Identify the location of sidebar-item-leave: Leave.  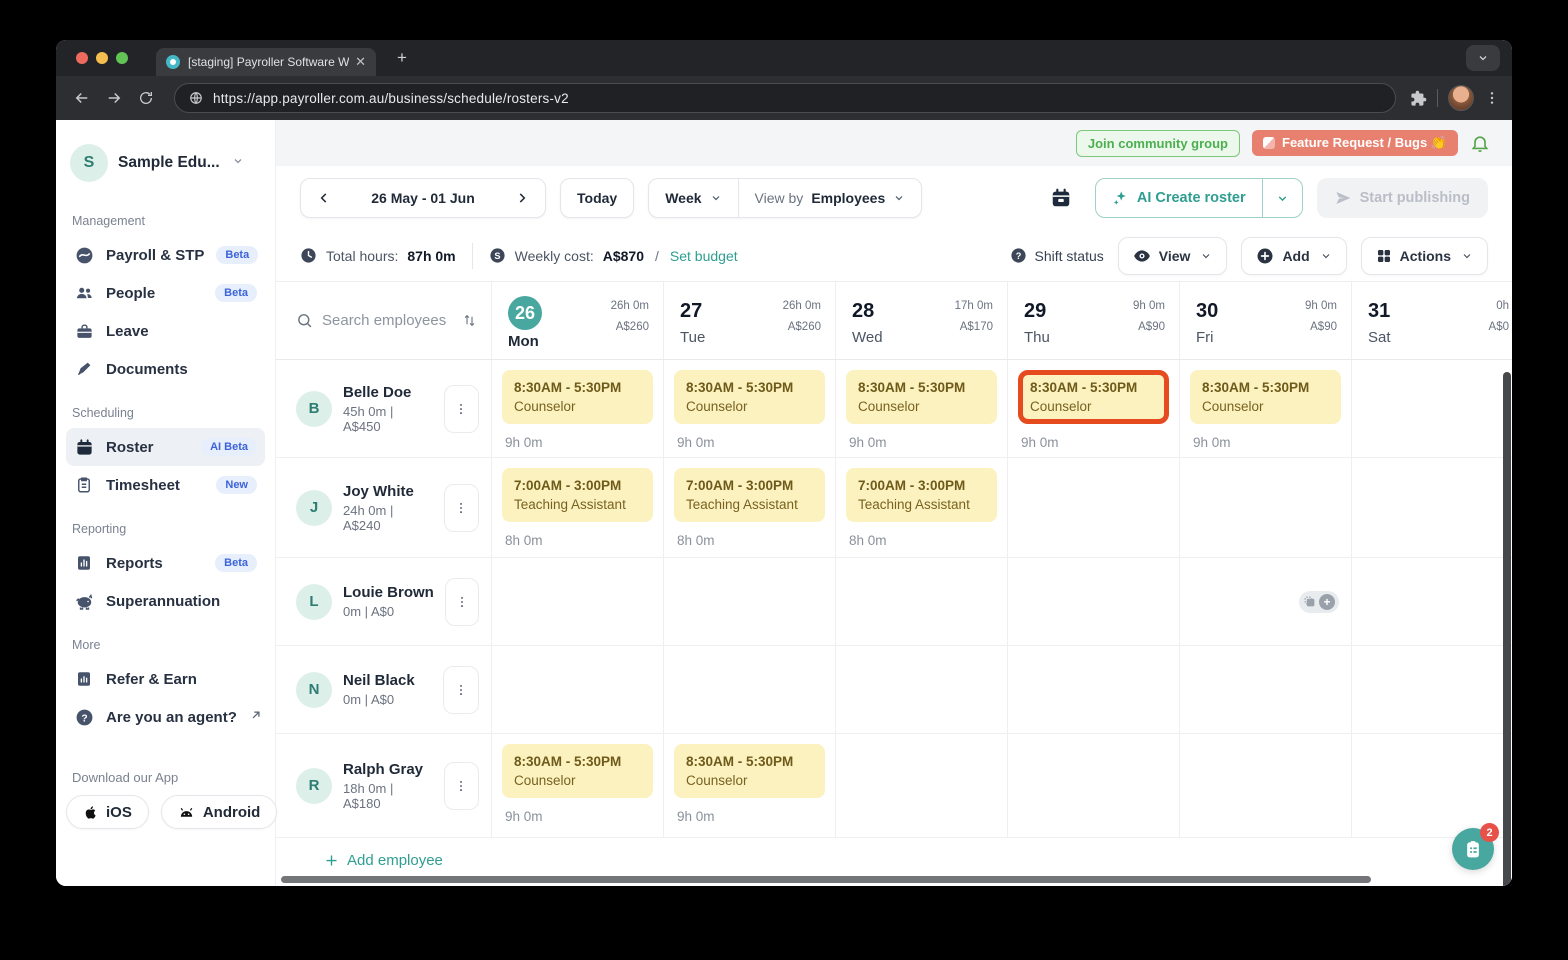
(165, 331).